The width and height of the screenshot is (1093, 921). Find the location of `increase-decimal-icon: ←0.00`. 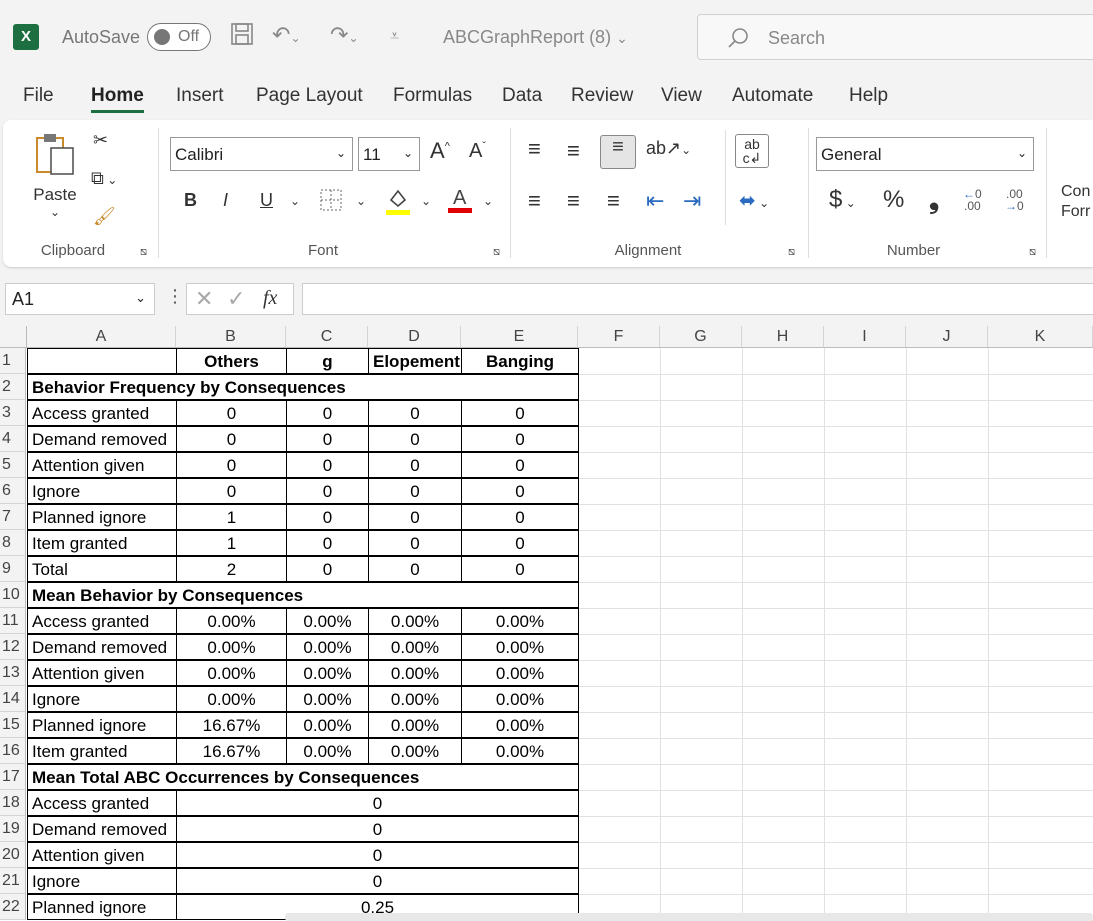

increase-decimal-icon: ←0.00 is located at coordinates (972, 200).